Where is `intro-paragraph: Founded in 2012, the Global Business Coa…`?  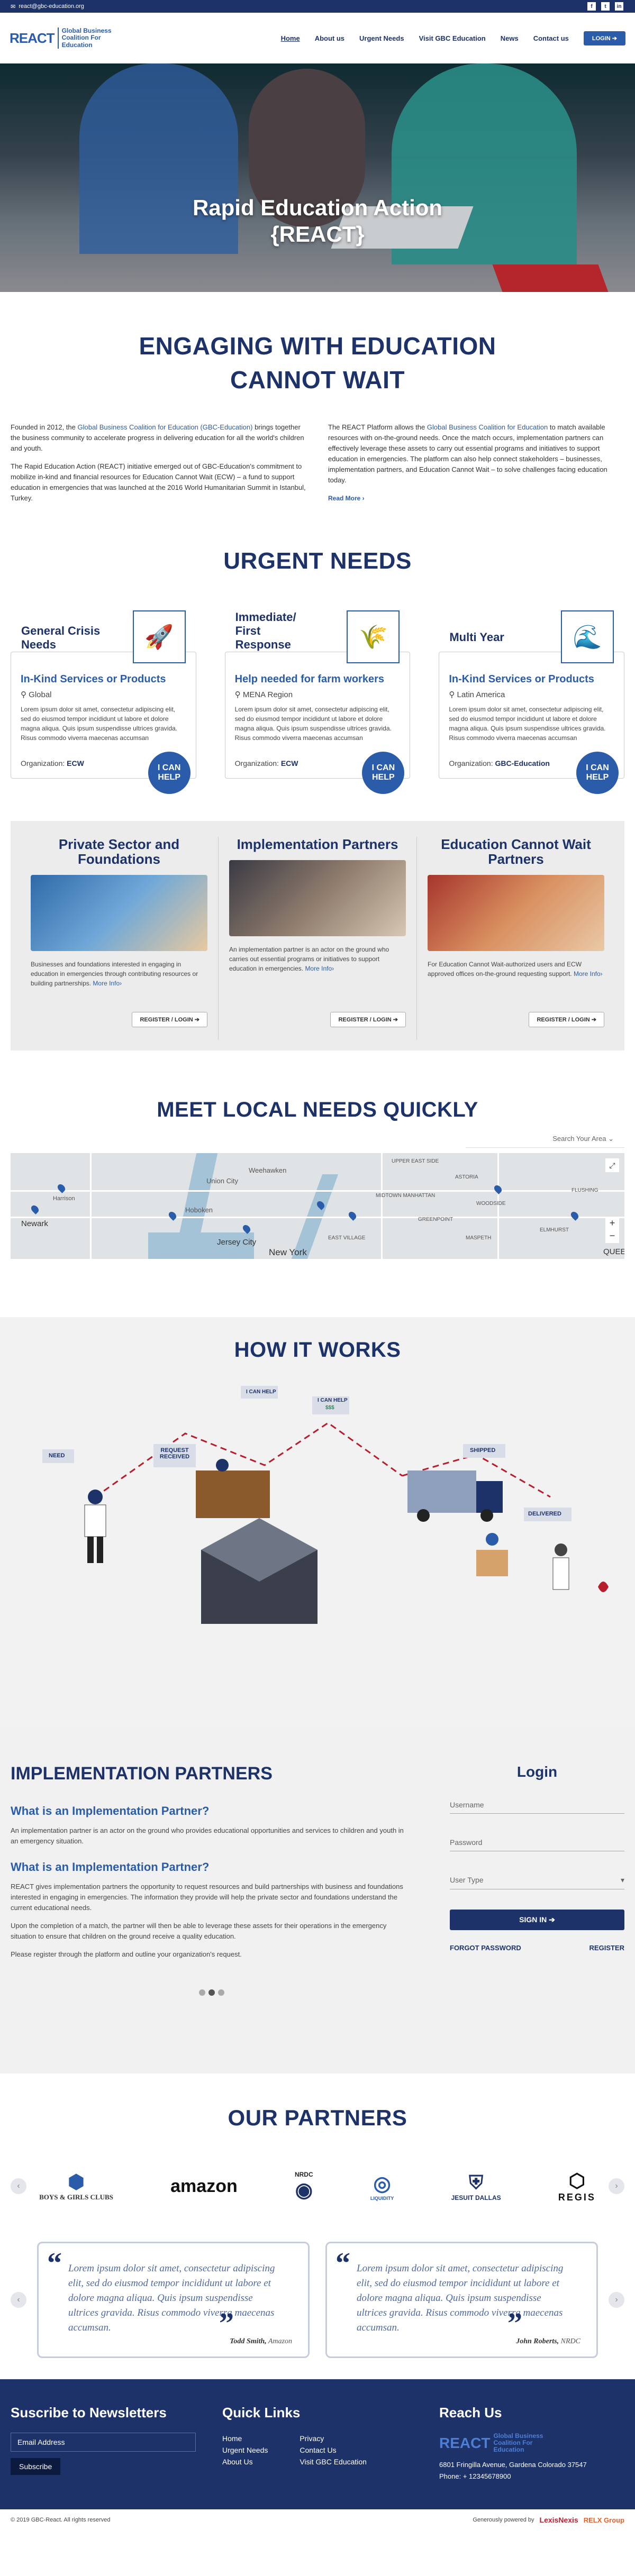
intro-paragraph: Founded in 2012, the Global Business Coa… is located at coordinates (157, 437).